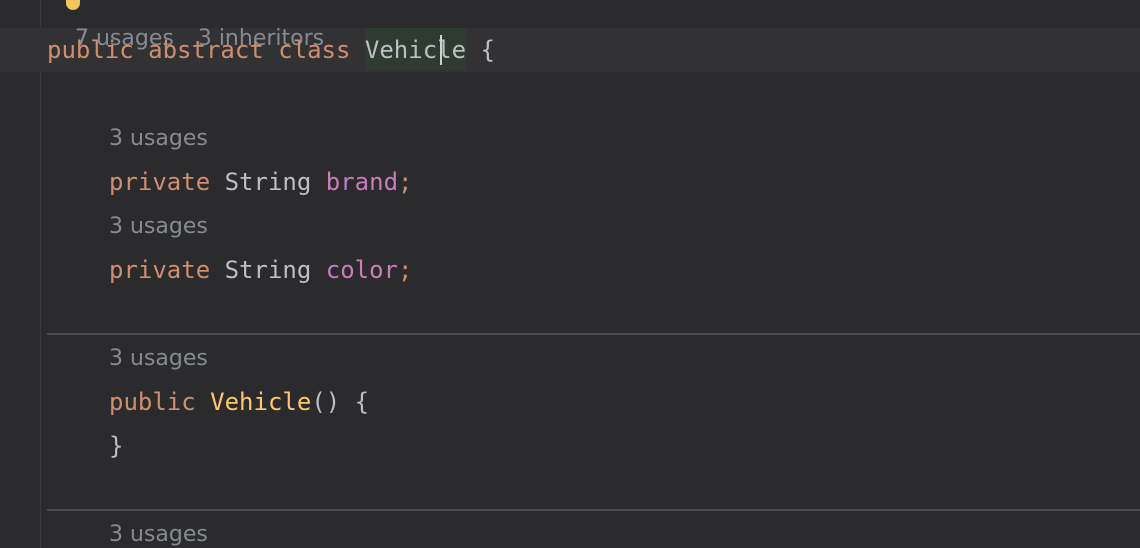  I want to click on class-declaration-line: public abstract class Vehic le {, so click(271, 50).